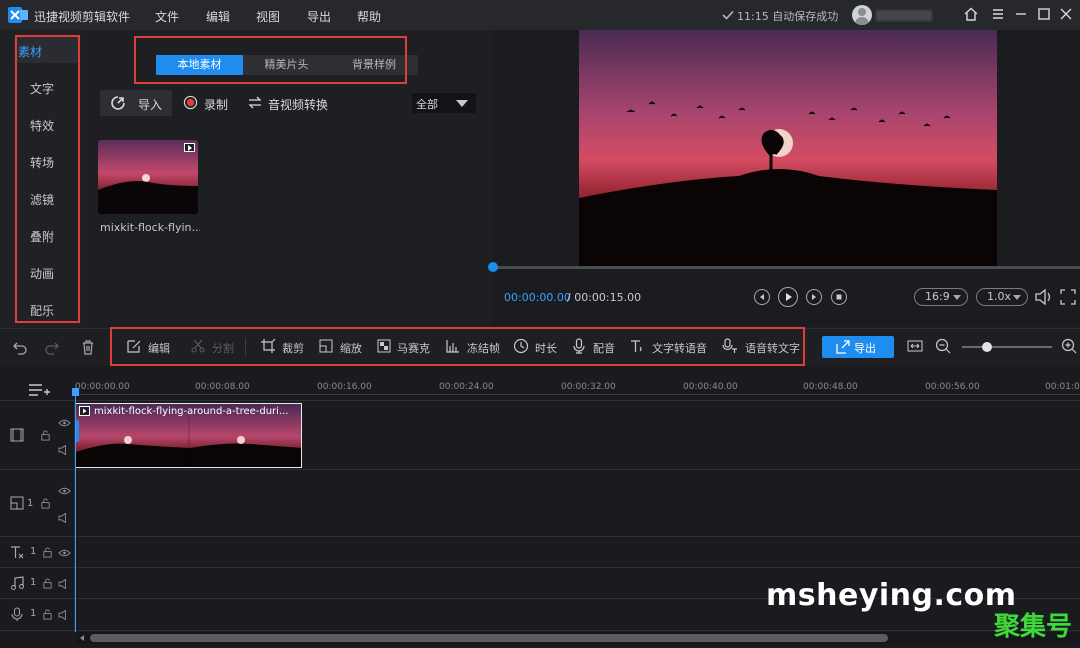 Image resolution: width=1080 pixels, height=648 pixels. Describe the element at coordinates (787, 267) in the screenshot. I see `preview-progress-track` at that location.